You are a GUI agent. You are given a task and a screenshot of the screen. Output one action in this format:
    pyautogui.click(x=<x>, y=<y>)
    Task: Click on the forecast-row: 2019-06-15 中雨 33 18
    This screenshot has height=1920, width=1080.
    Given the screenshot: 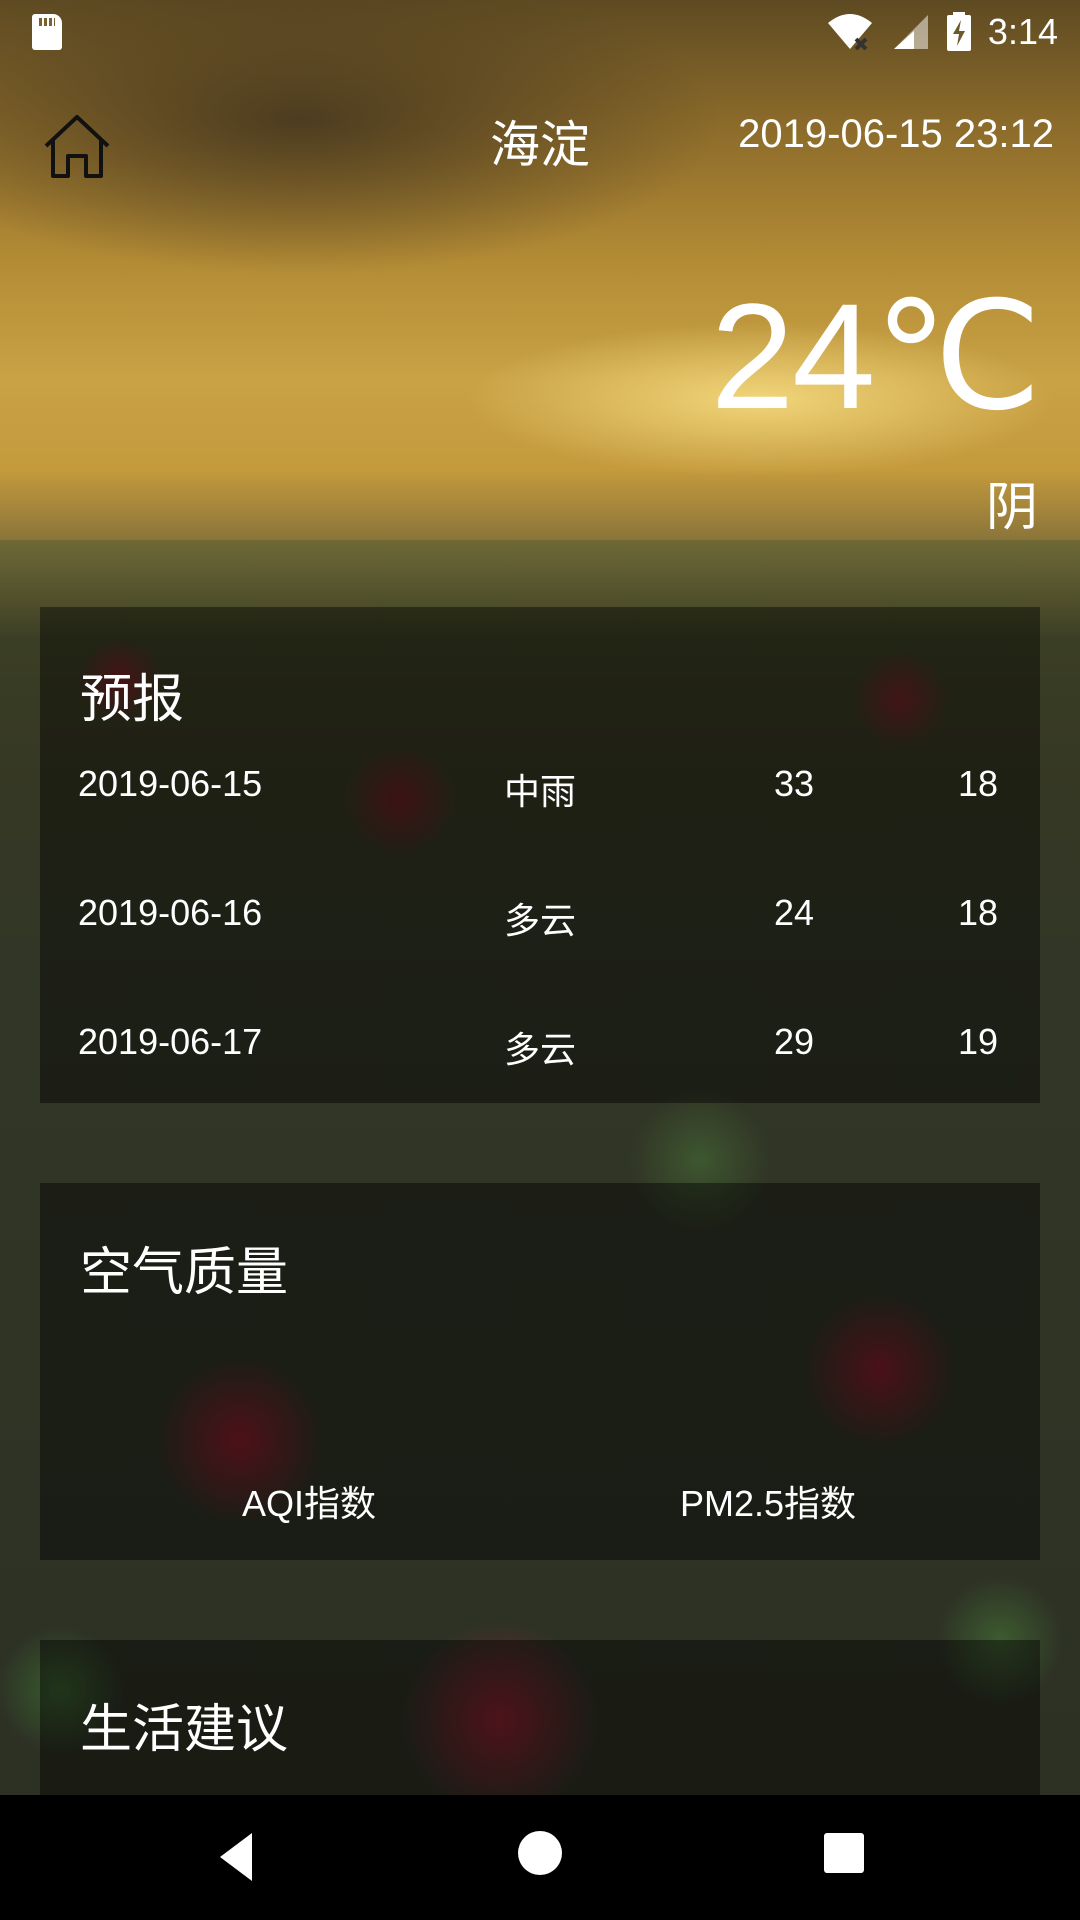 What is the action you would take?
    pyautogui.click(x=540, y=793)
    